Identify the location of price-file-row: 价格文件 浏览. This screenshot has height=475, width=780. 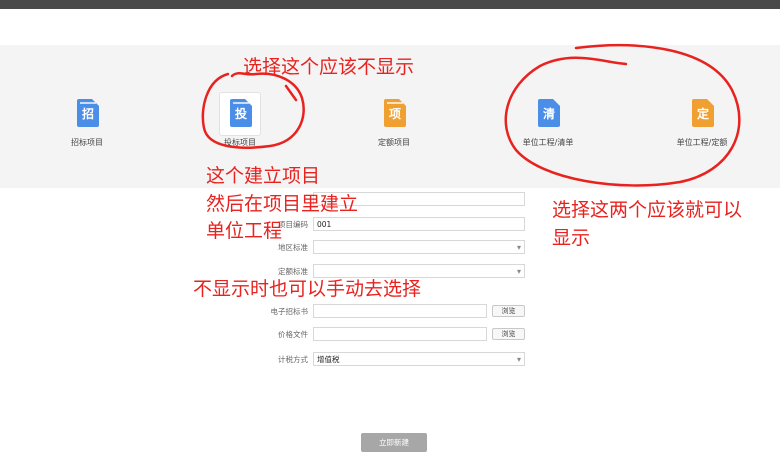
(390, 335).